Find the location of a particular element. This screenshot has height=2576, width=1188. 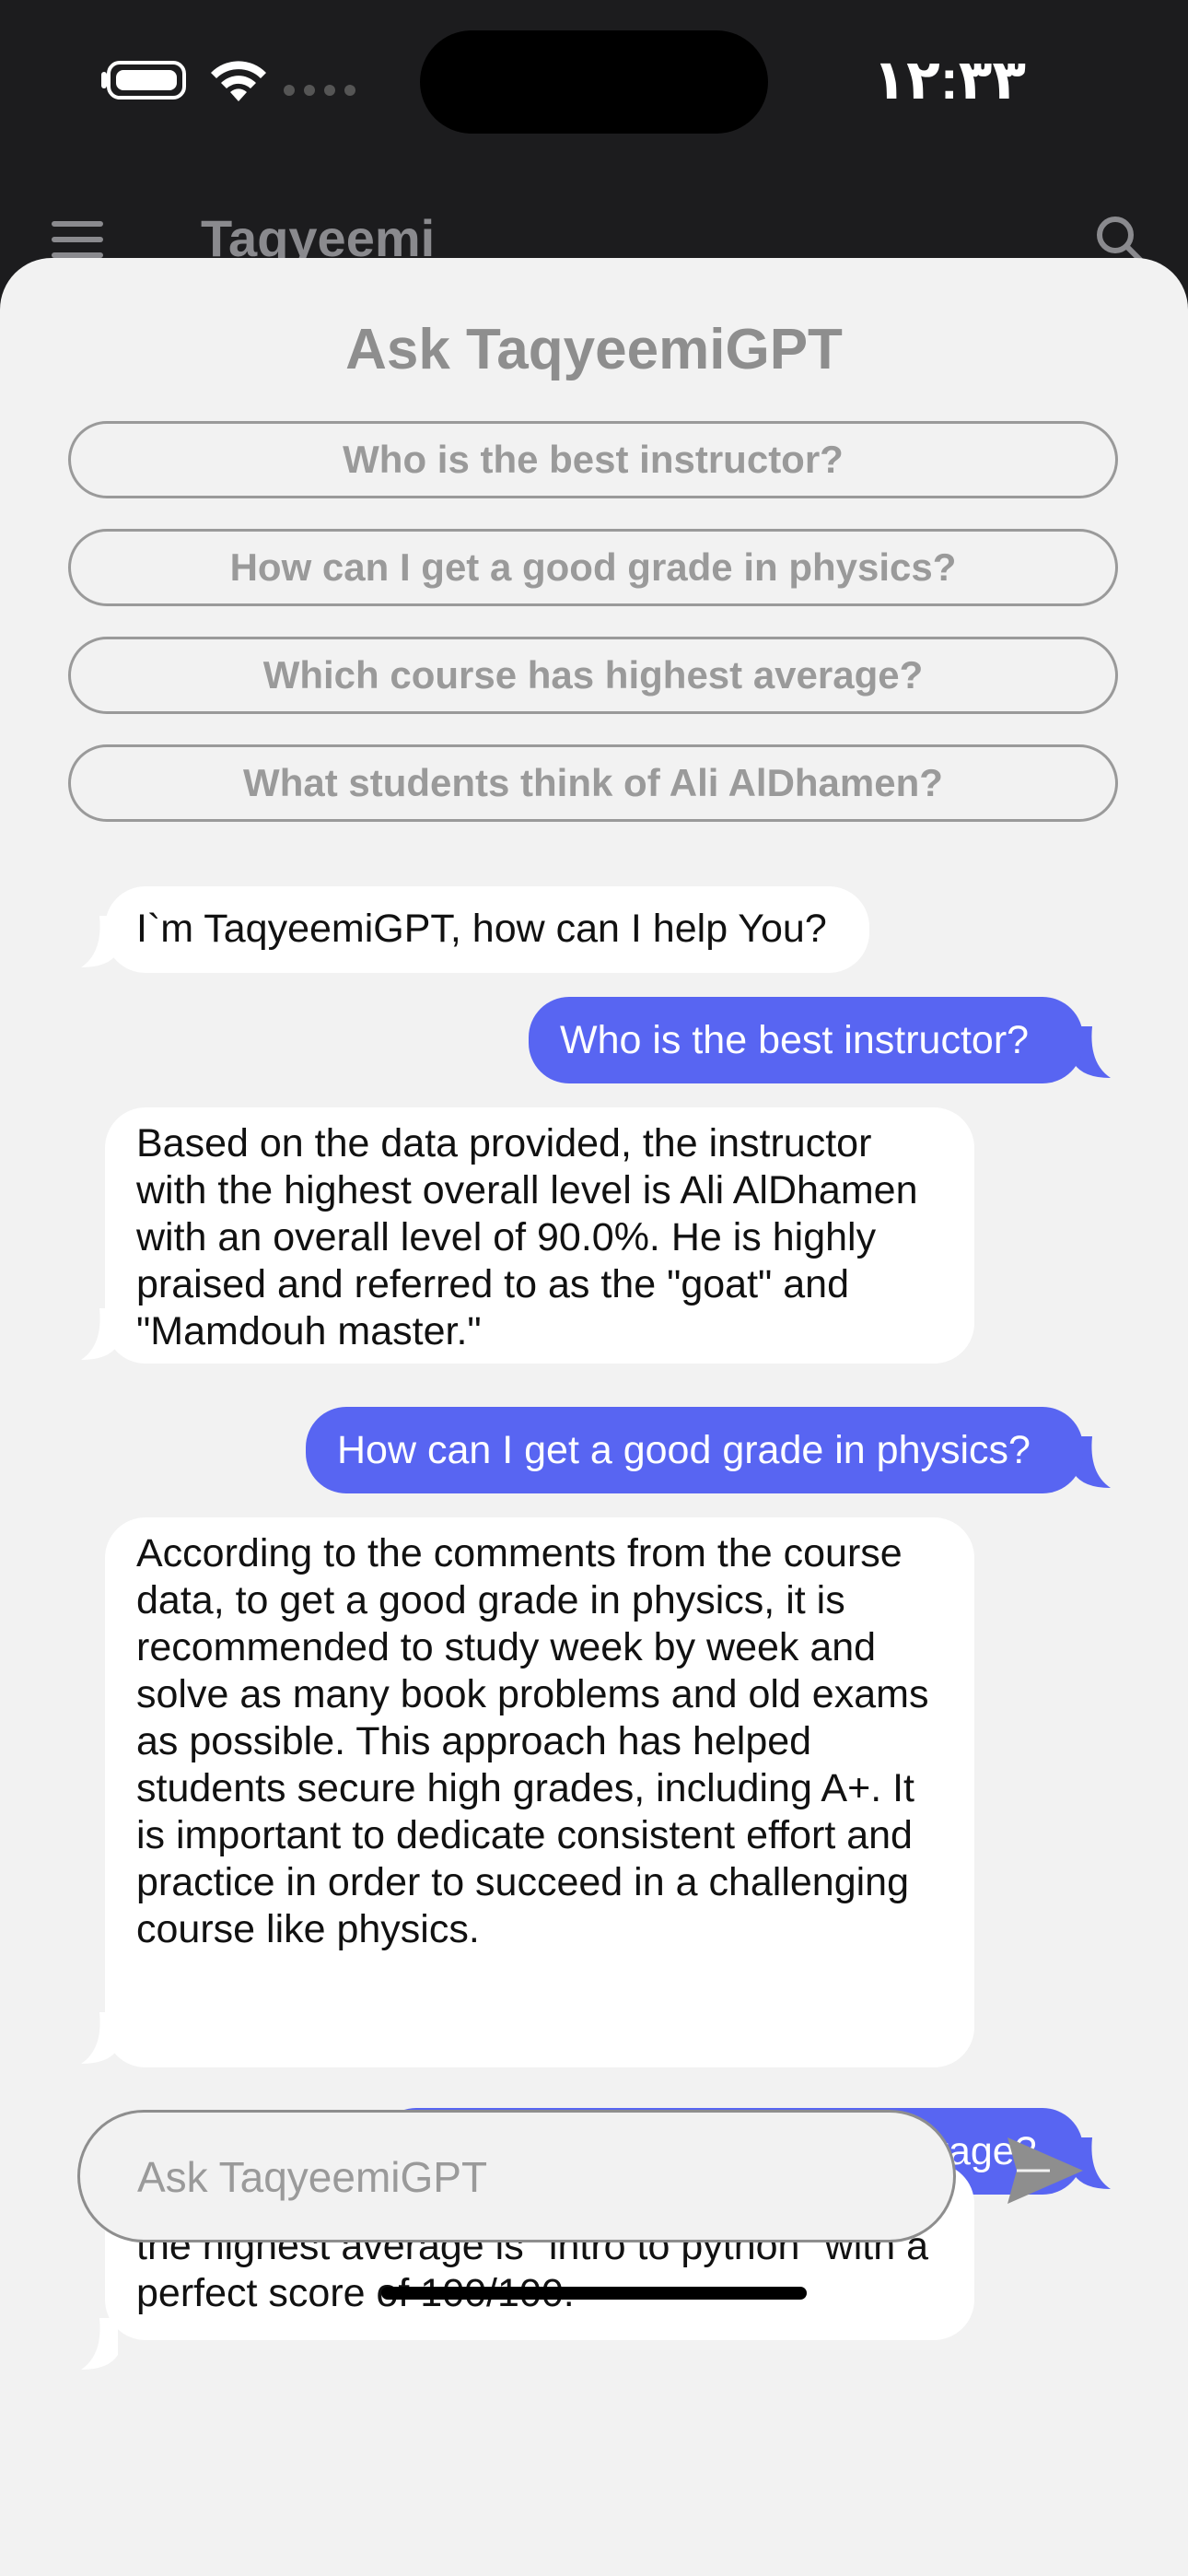

suggestion-chip: How can I get a good grade in physics? is located at coordinates (593, 567).